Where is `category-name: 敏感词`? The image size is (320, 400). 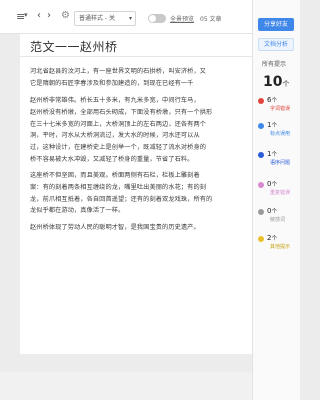 category-name: 敏感词 is located at coordinates (278, 220).